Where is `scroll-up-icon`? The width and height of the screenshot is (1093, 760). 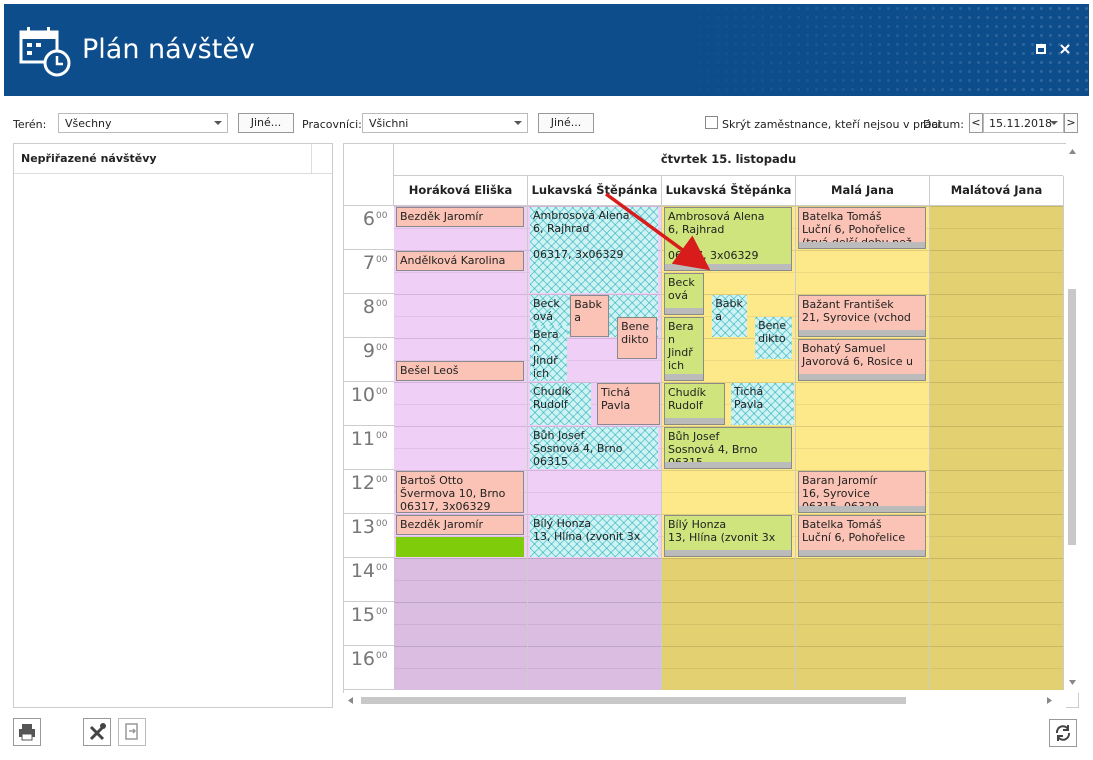
scroll-up-icon is located at coordinates (1072, 151).